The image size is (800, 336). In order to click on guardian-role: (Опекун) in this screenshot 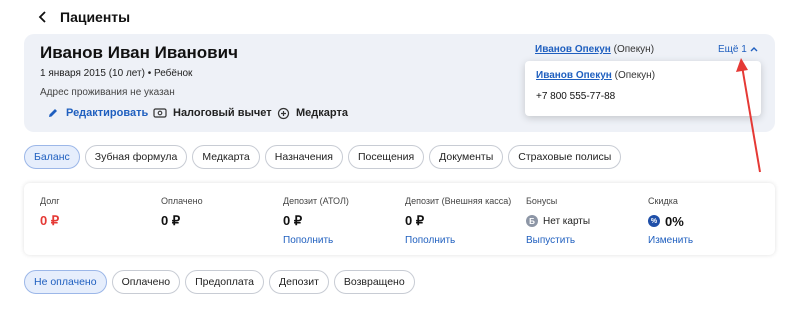, I will do `click(634, 49)`.